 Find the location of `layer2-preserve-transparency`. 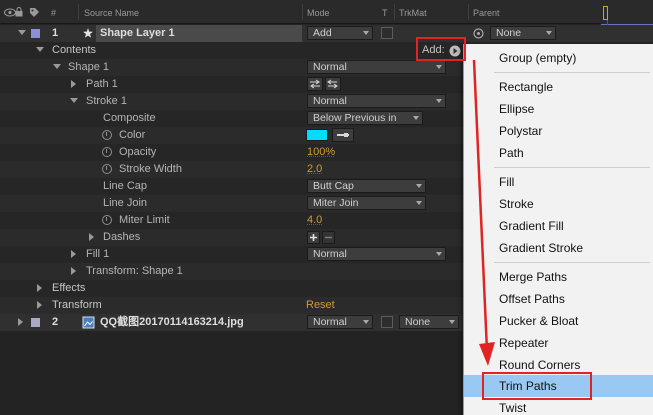

layer2-preserve-transparency is located at coordinates (387, 322).